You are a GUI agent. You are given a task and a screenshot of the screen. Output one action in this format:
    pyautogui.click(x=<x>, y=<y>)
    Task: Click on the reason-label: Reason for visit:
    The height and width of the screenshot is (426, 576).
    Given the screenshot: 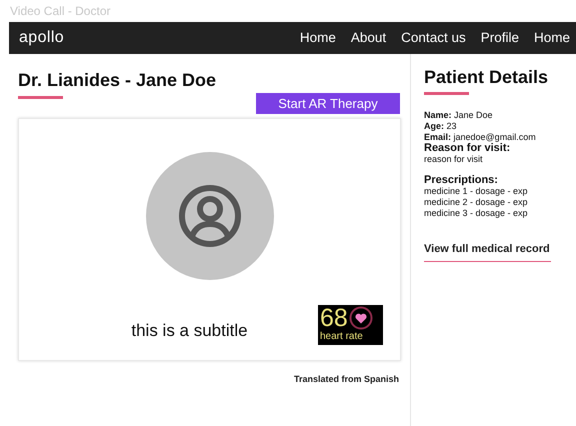 What is the action you would take?
    pyautogui.click(x=468, y=148)
    